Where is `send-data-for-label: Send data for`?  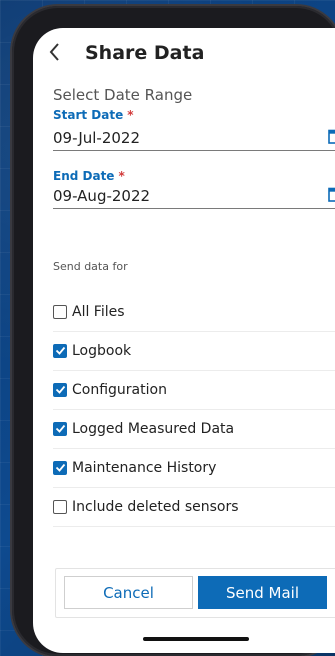 send-data-for-label: Send data for is located at coordinates (90, 266).